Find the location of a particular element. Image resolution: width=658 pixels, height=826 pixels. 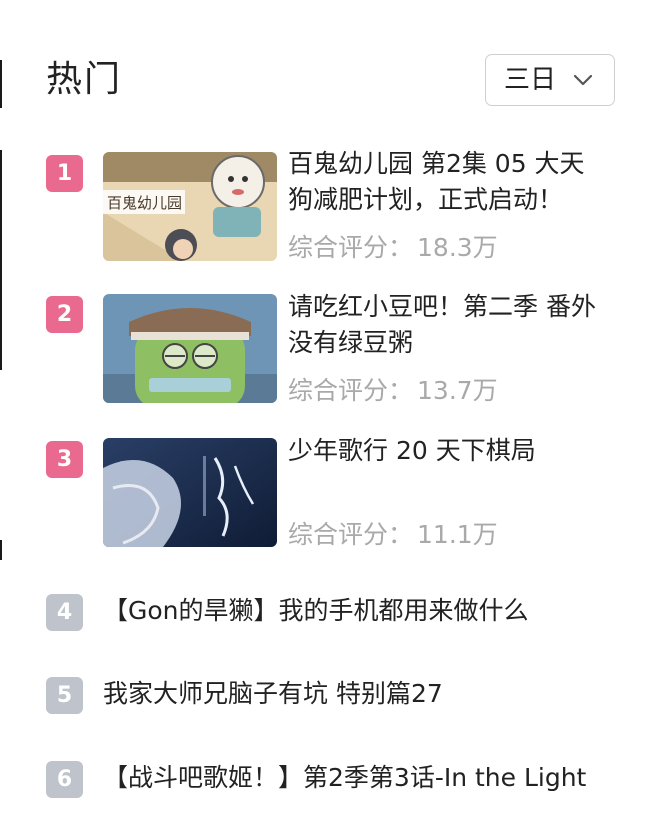

range-dropdown-value: 三日 is located at coordinates (530, 80).